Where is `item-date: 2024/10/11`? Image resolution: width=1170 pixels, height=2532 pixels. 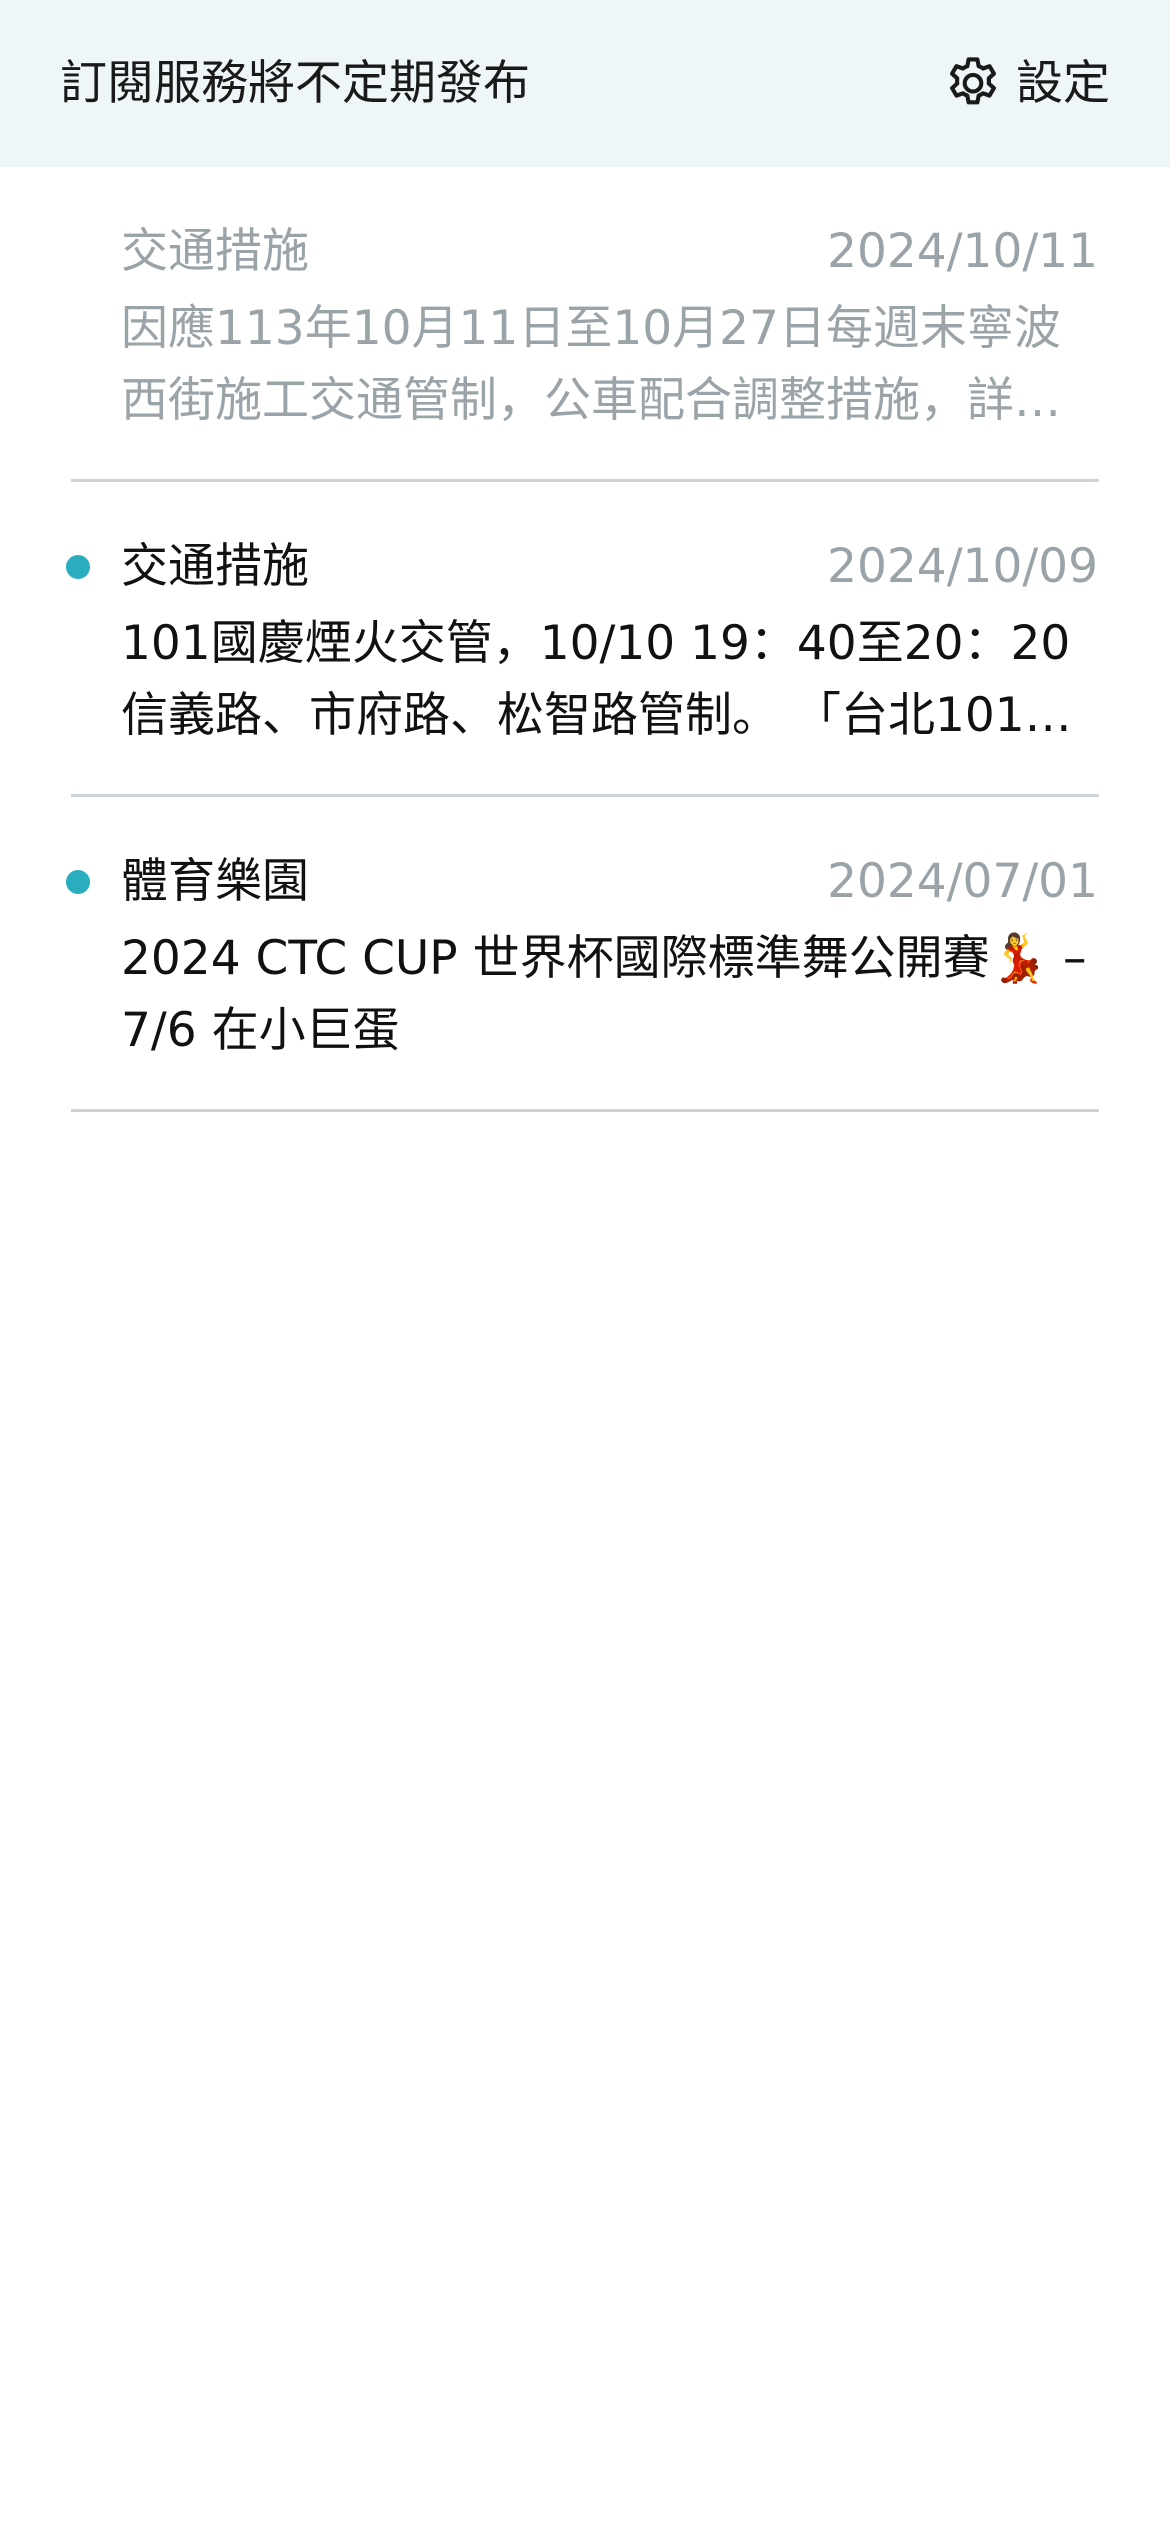 item-date: 2024/10/11 is located at coordinates (962, 251).